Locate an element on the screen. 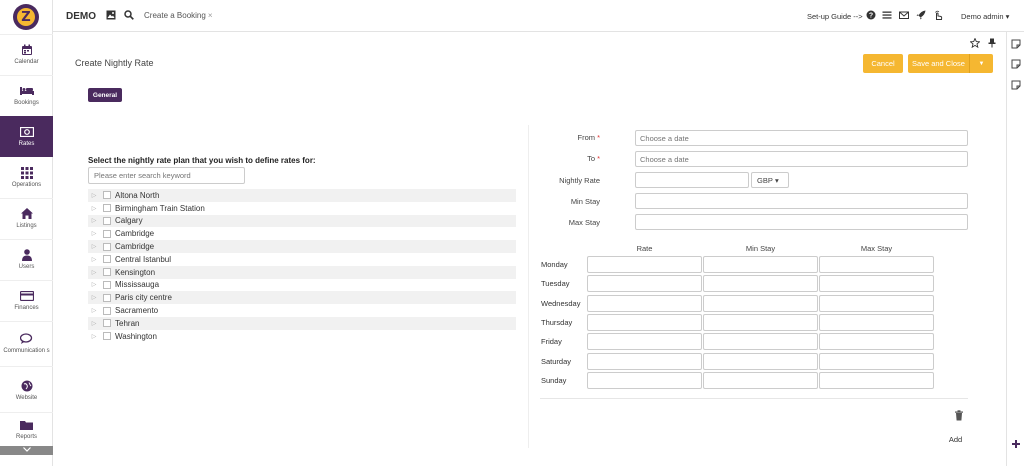 The width and height of the screenshot is (1024, 466). rate-plan-item: ▷ Tehran is located at coordinates (302, 323).